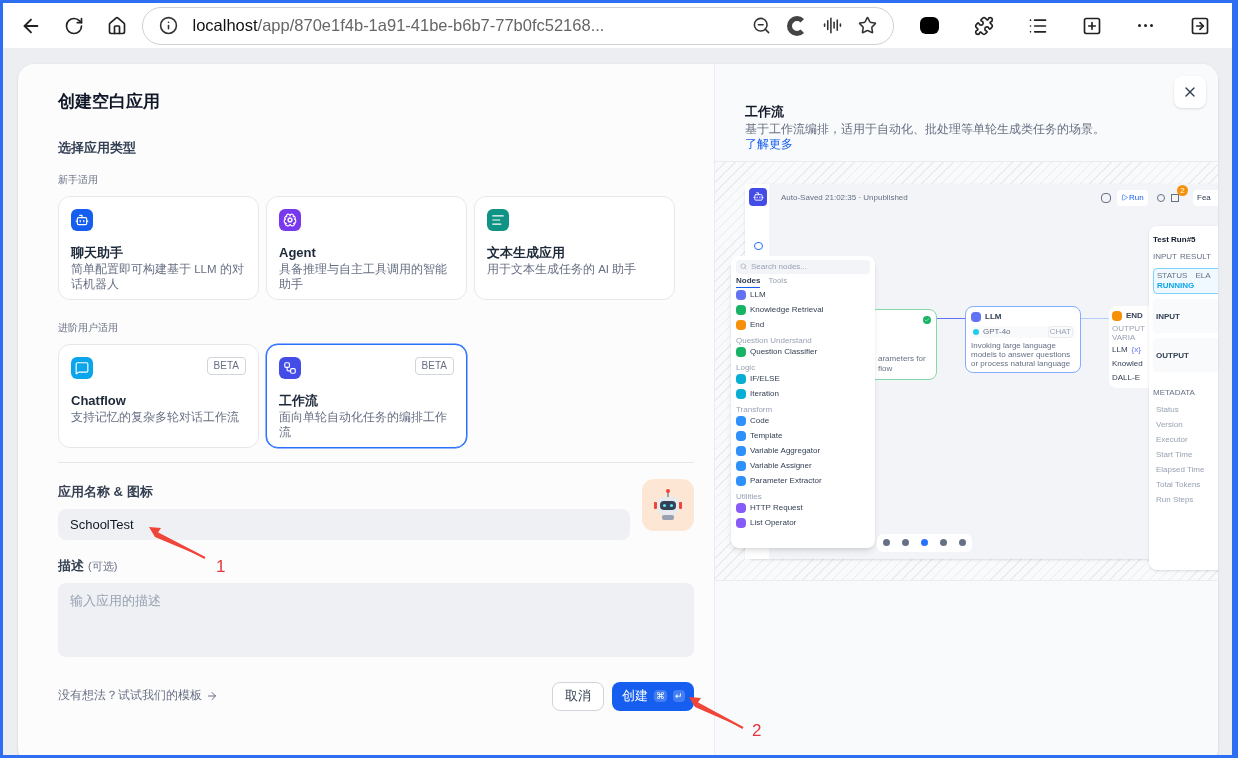 The height and width of the screenshot is (758, 1238). What do you see at coordinates (299, 400) in the screenshot?
I see `app-type-name: 工作流` at bounding box center [299, 400].